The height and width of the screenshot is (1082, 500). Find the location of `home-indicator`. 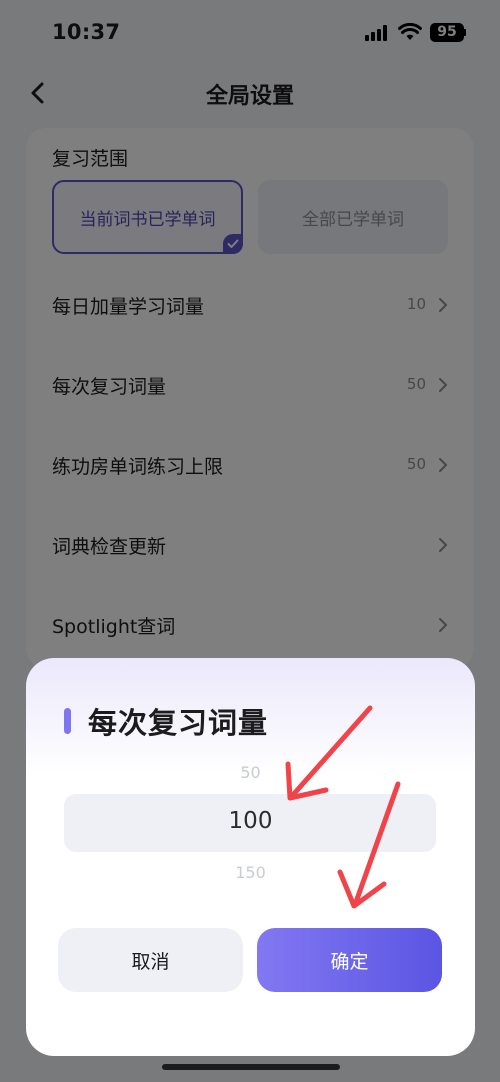

home-indicator is located at coordinates (251, 1067).